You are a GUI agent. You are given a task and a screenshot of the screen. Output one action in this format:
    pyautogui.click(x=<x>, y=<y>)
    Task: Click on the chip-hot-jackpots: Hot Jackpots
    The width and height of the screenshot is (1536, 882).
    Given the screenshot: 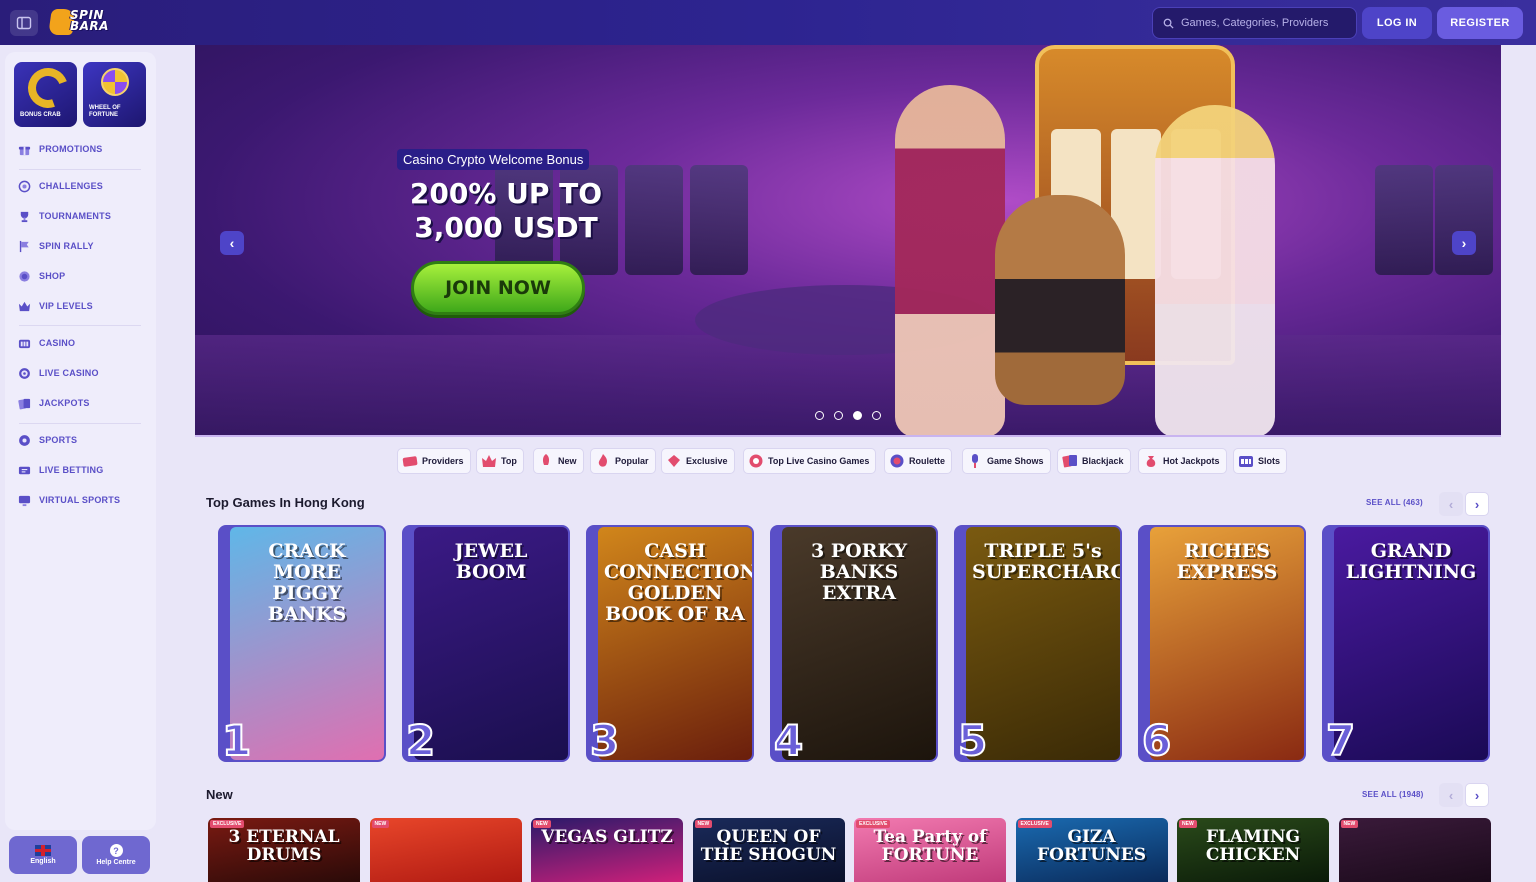 What is the action you would take?
    pyautogui.click(x=1182, y=461)
    